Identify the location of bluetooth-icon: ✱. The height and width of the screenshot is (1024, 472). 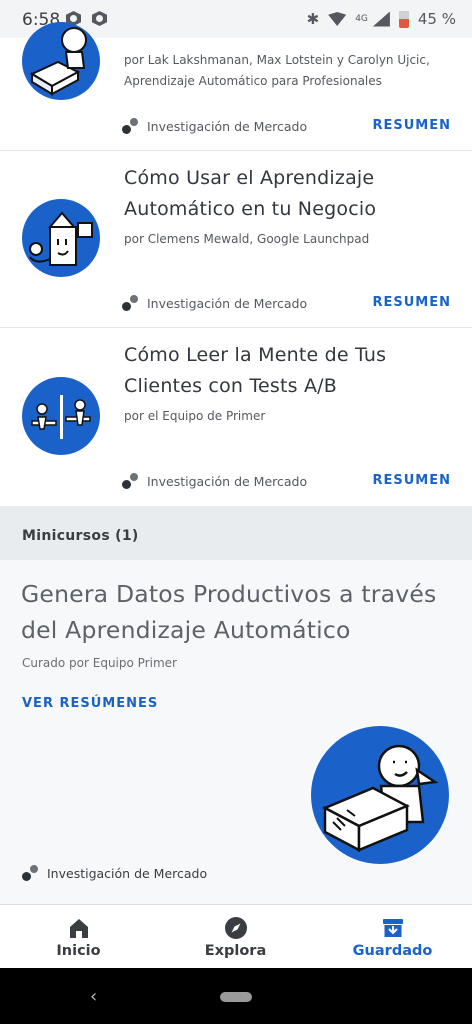
(313, 19).